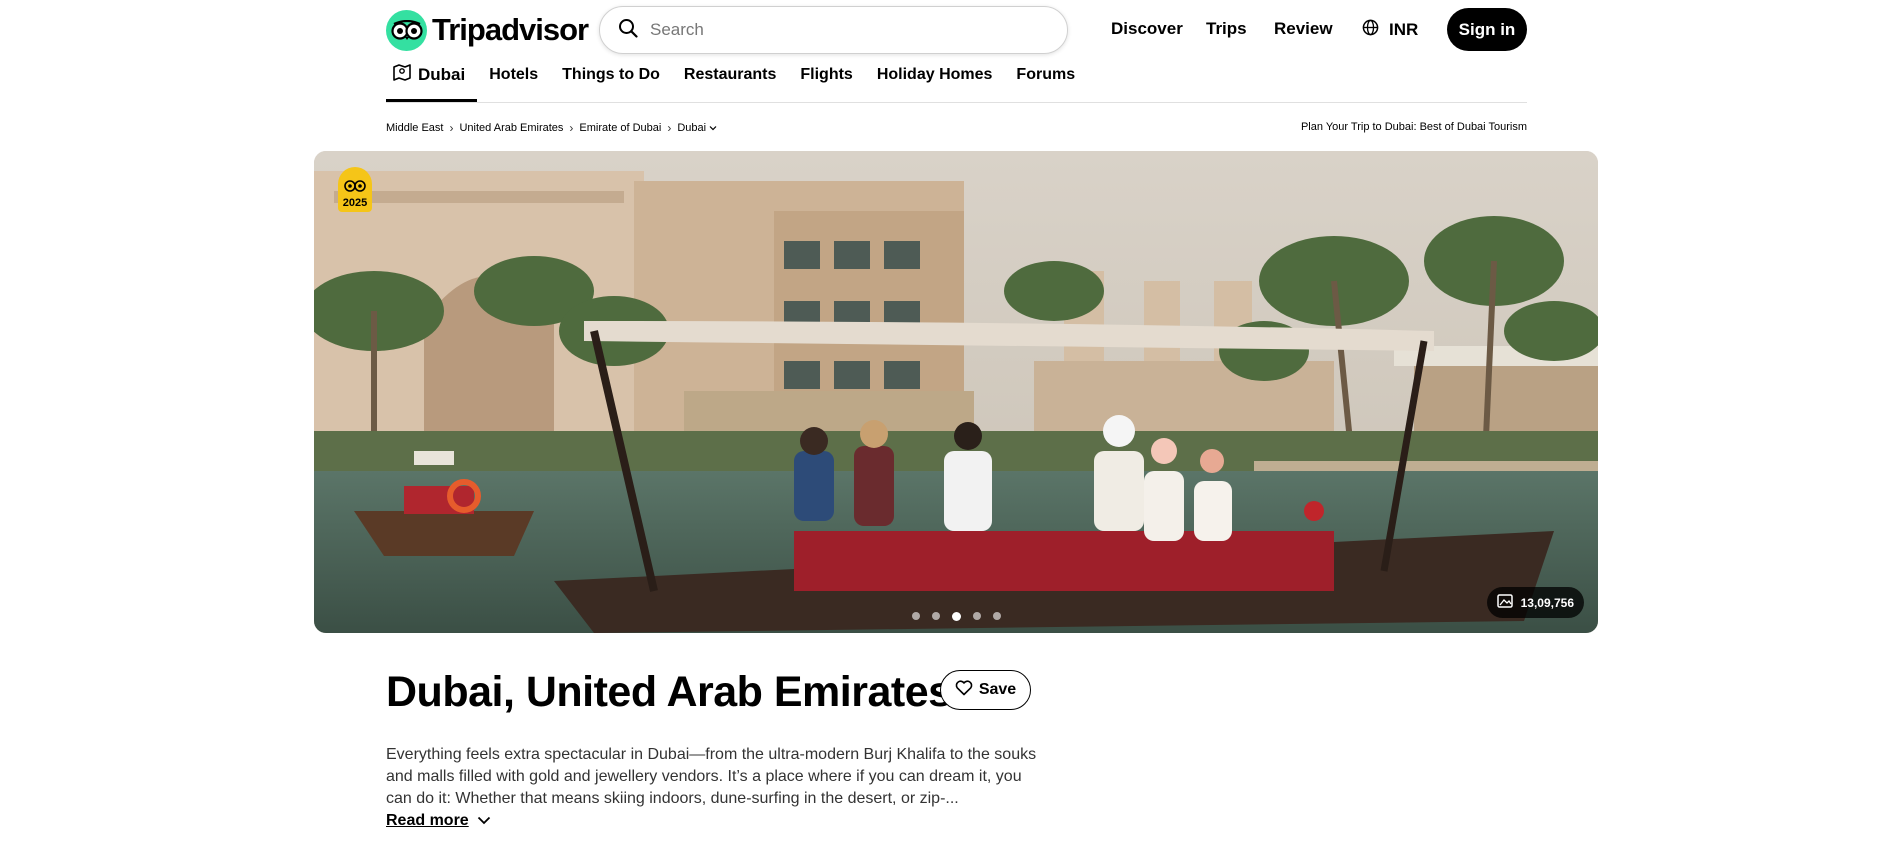 The width and height of the screenshot is (1903, 844). Describe the element at coordinates (730, 80) in the screenshot. I see `tab-restaurants: Restaurants` at that location.